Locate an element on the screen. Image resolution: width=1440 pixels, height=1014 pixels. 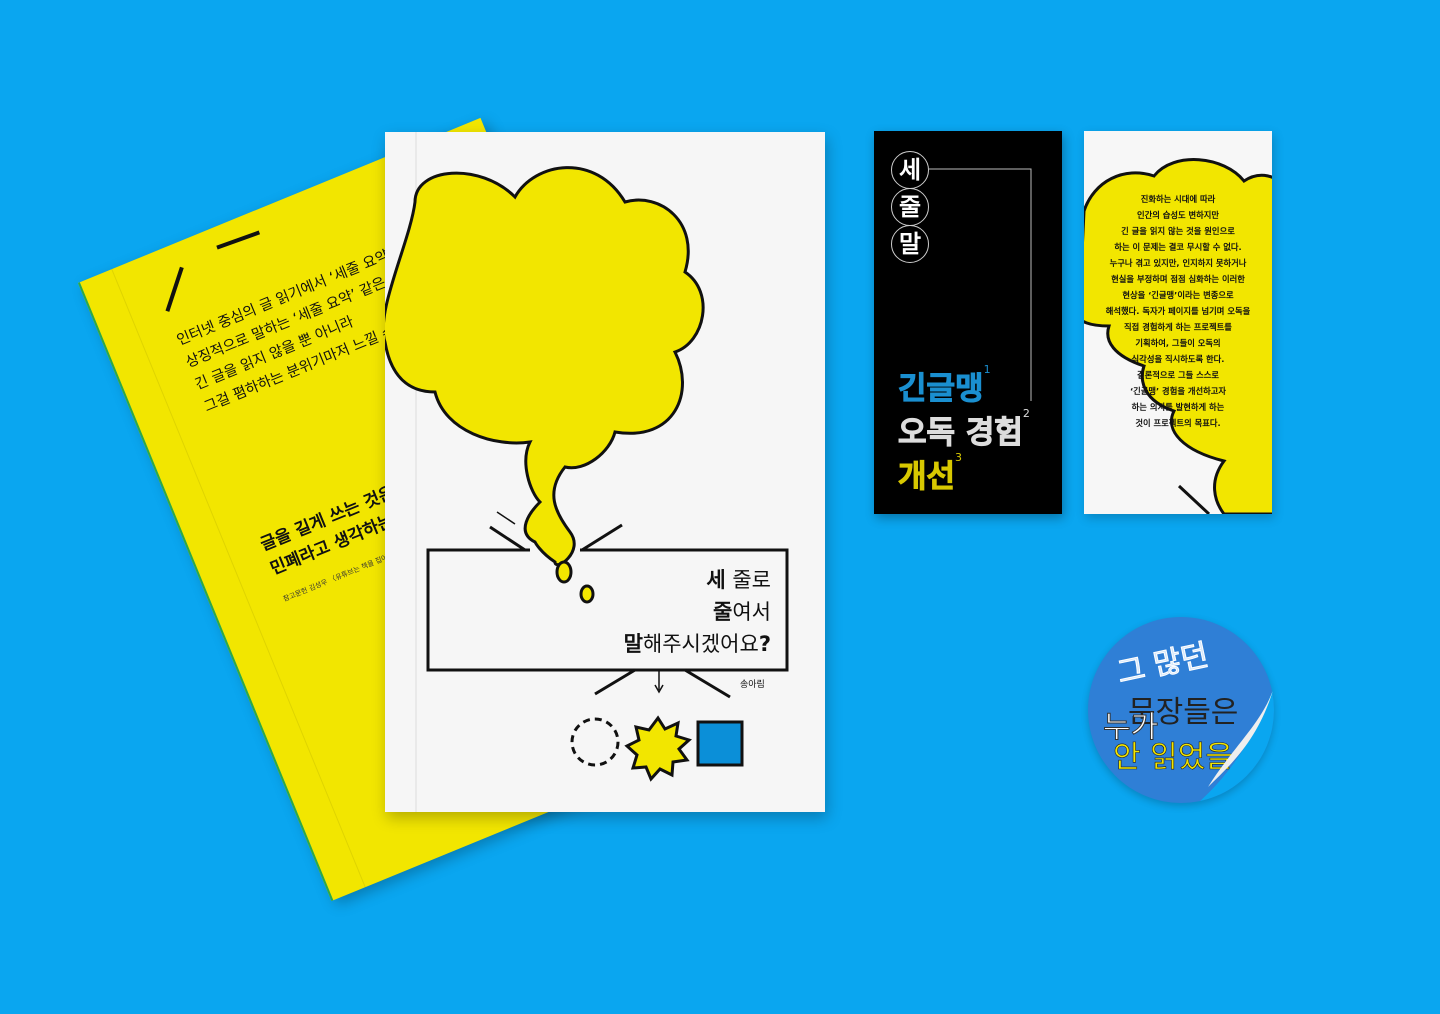
outline-line: 오독 경험2 is located at coordinates (964, 429).